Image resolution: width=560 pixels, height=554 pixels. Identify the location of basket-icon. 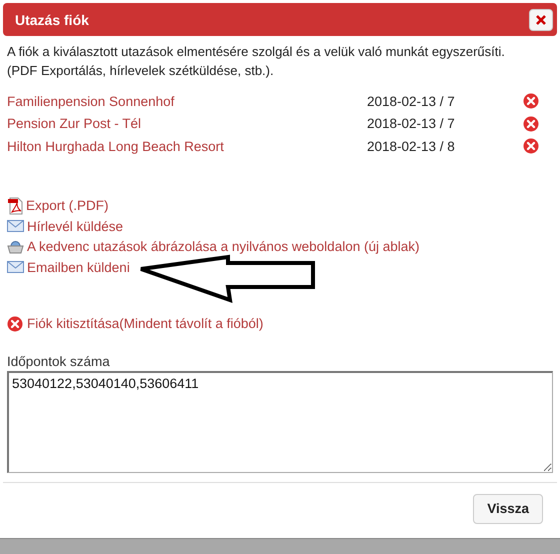
(15, 247).